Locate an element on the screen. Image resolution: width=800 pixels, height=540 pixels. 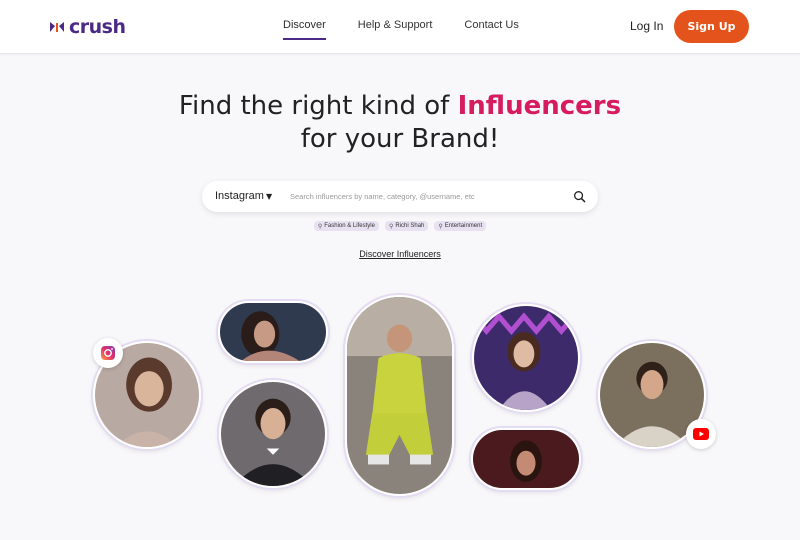
nav-links: Discover Help & Support Contact Us is located at coordinates (417, 29).